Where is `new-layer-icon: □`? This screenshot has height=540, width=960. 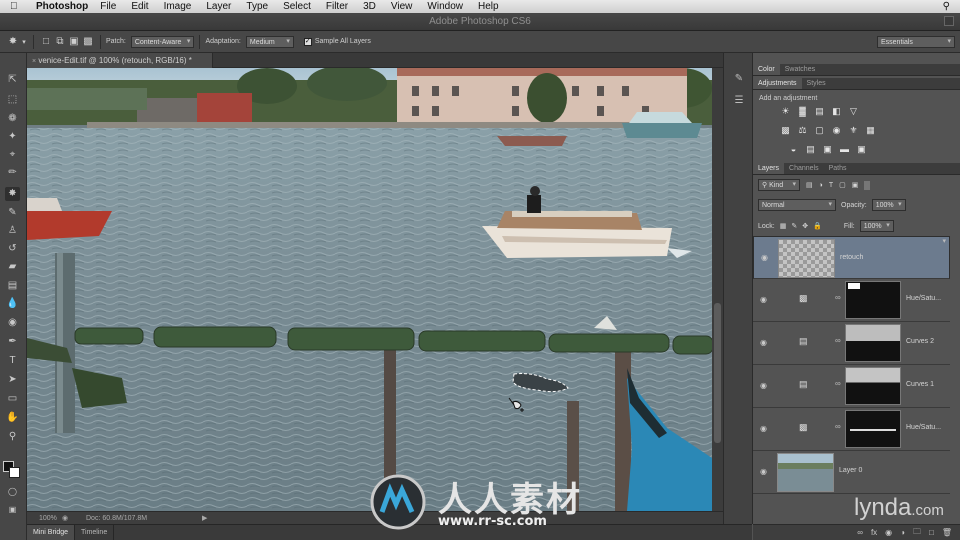 new-layer-icon: □ is located at coordinates (931, 532).